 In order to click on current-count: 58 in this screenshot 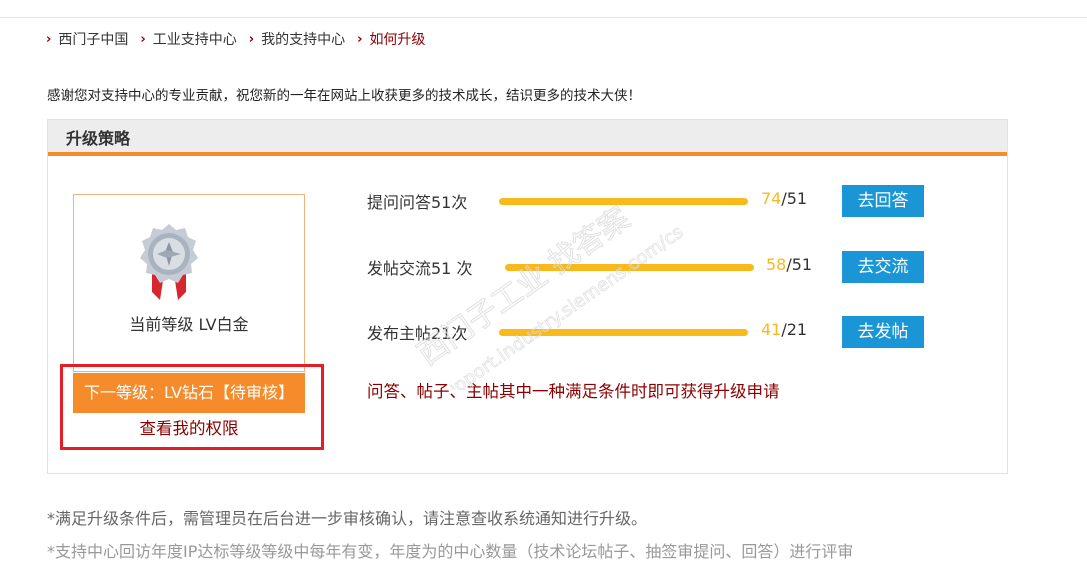, I will do `click(776, 264)`.